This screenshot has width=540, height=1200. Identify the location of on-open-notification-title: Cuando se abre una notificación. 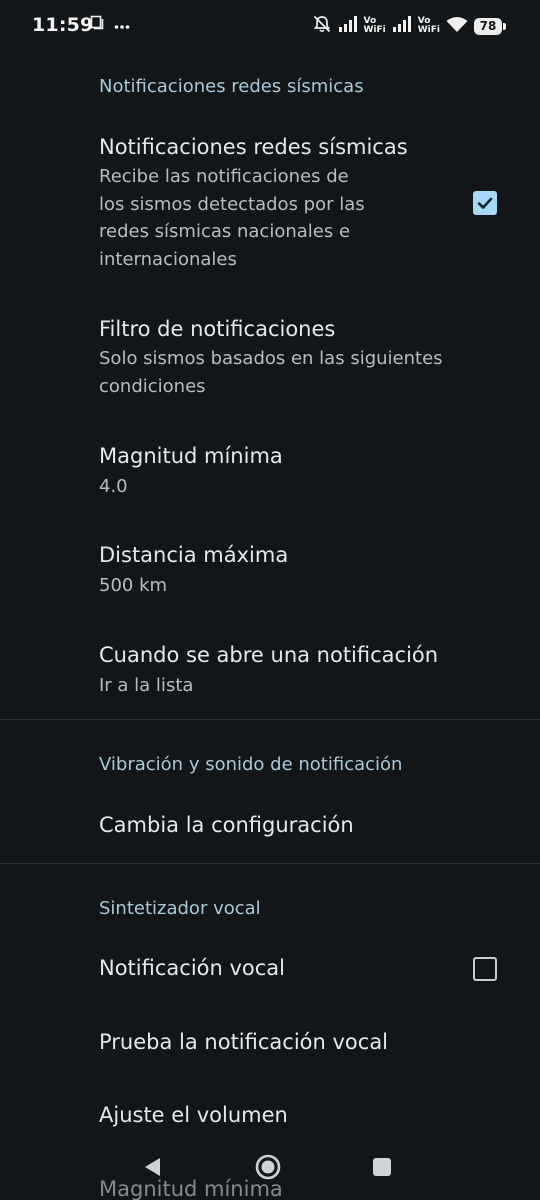
(269, 655).